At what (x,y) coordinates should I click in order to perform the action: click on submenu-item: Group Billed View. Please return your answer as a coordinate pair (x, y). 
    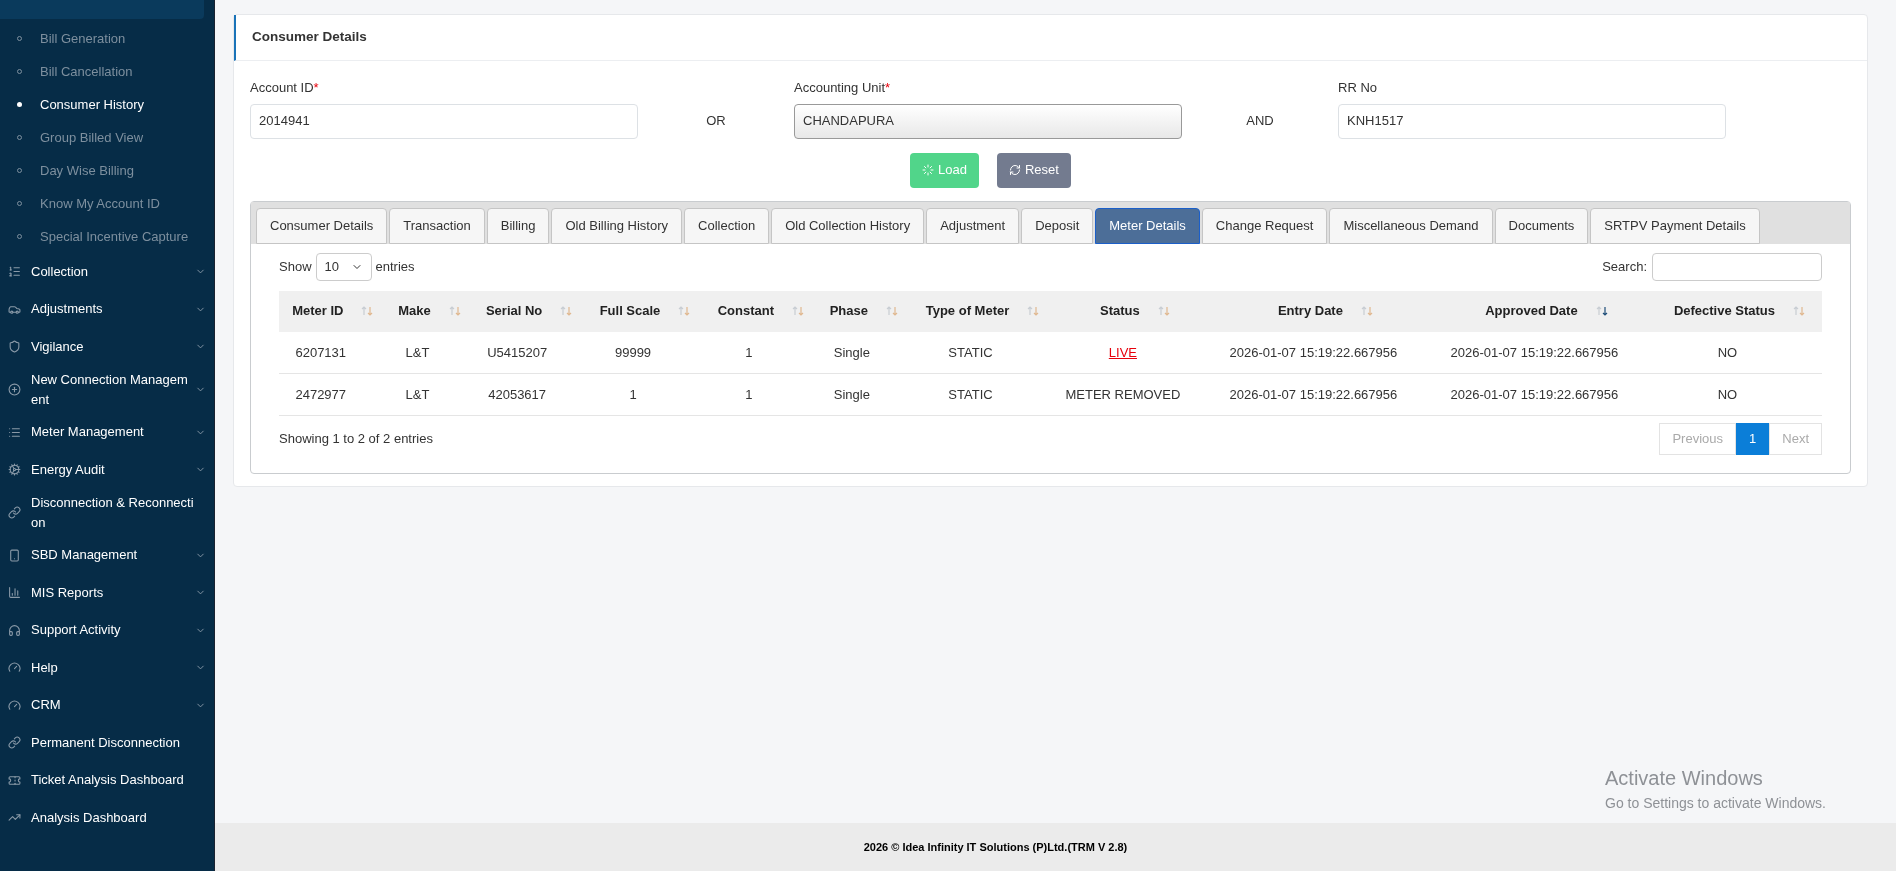
    Looking at the image, I should click on (107, 137).